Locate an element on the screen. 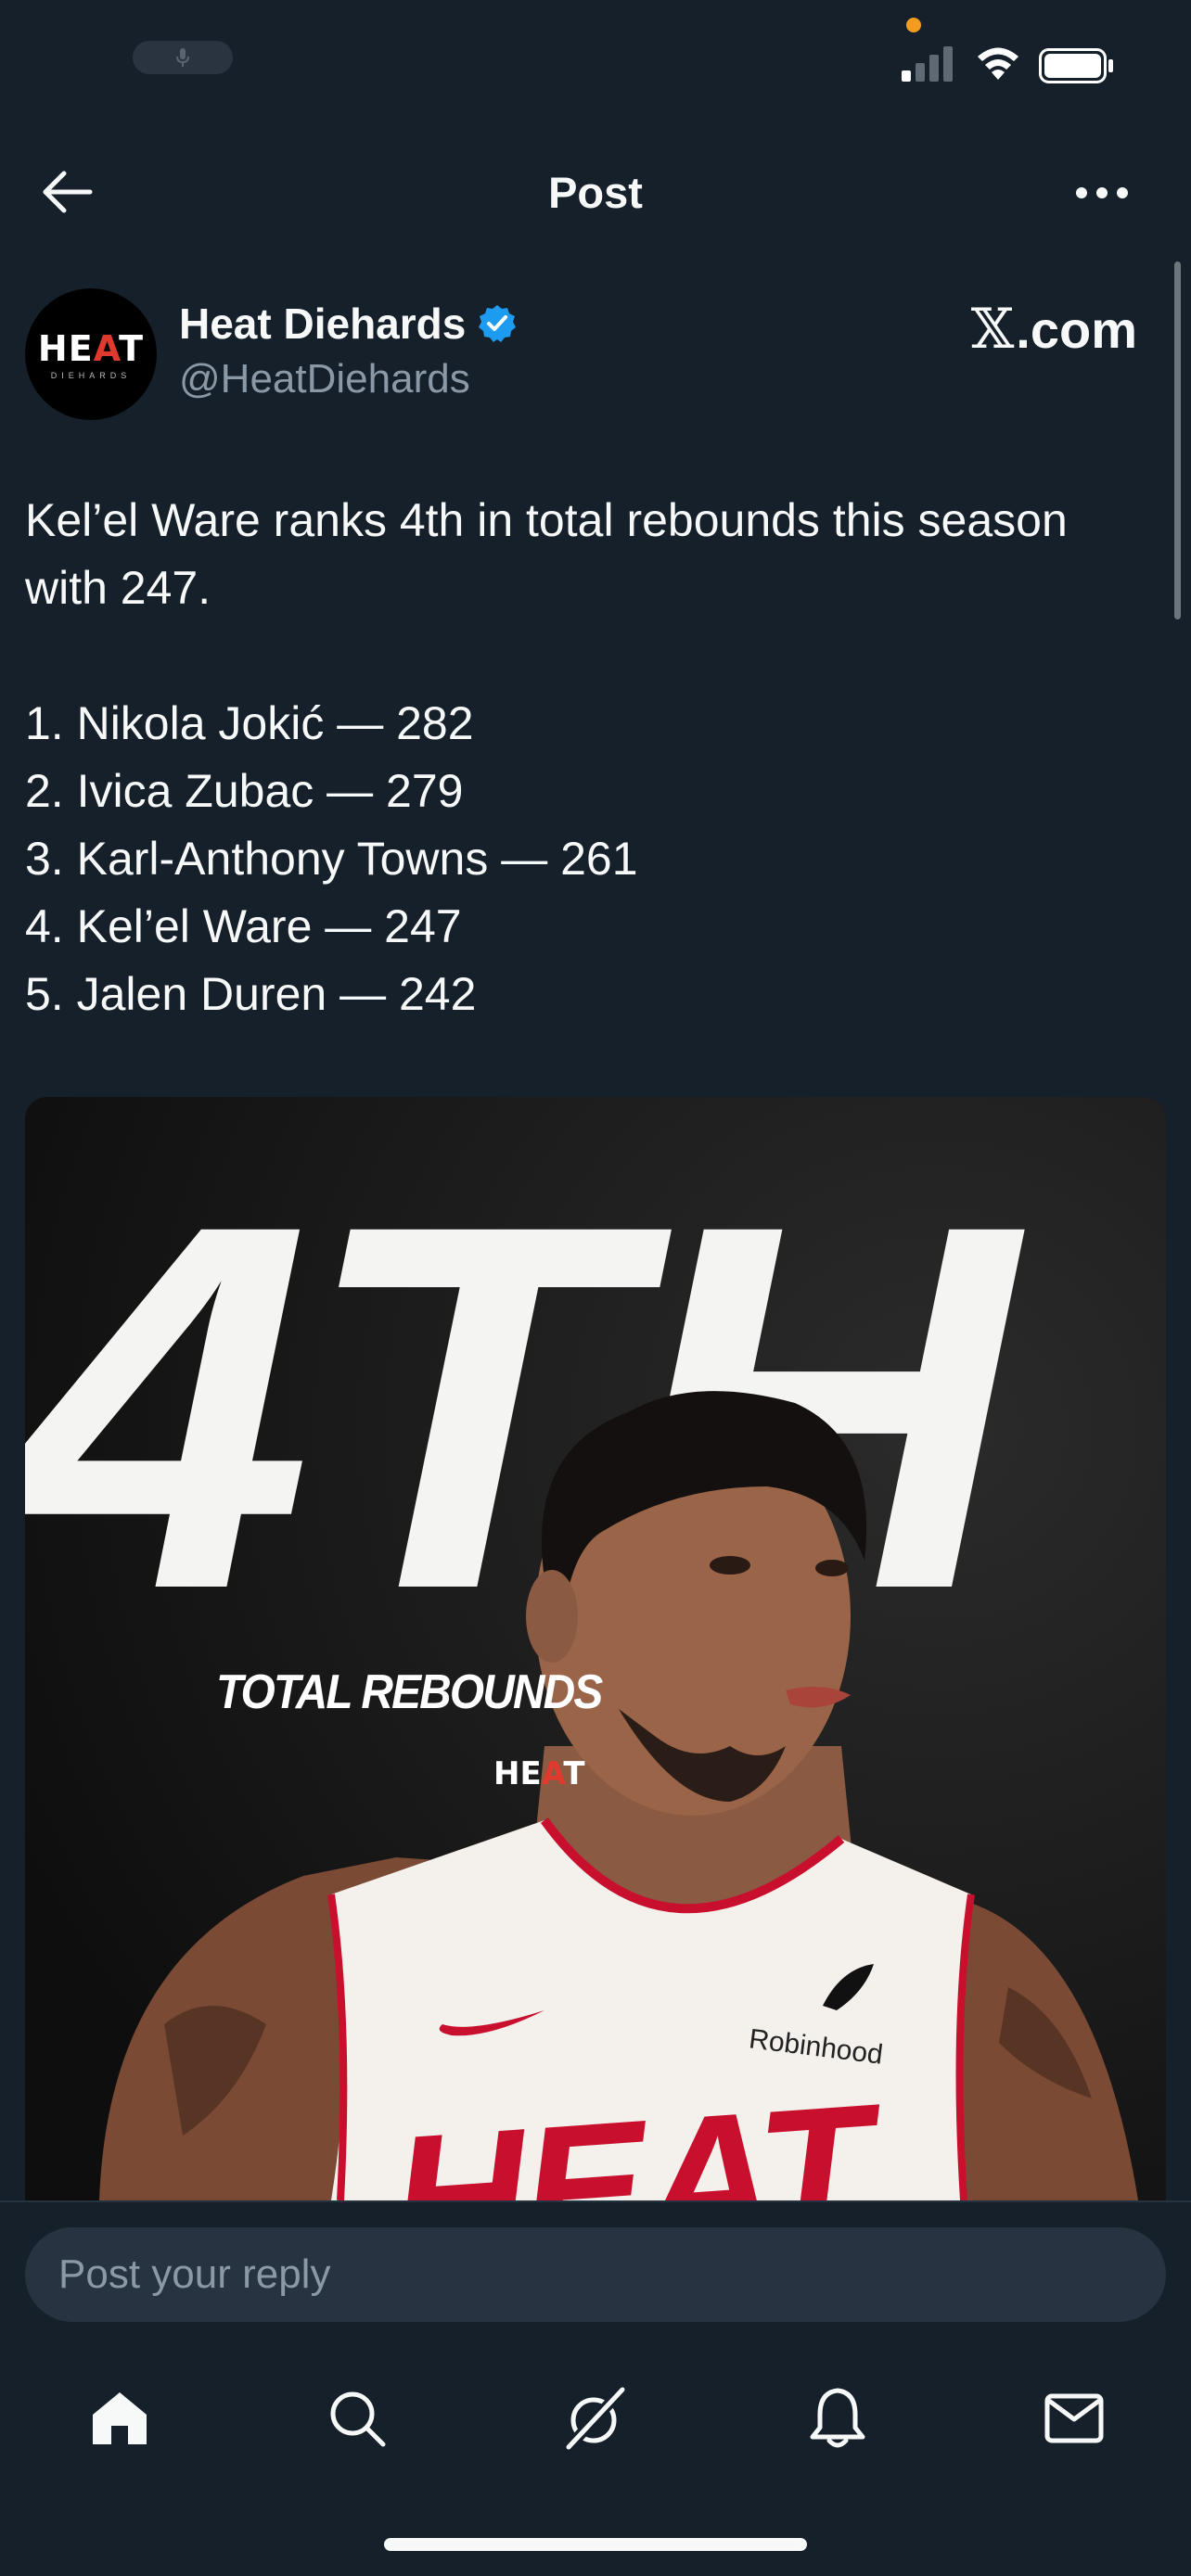  reply-bar is located at coordinates (595, 2270).